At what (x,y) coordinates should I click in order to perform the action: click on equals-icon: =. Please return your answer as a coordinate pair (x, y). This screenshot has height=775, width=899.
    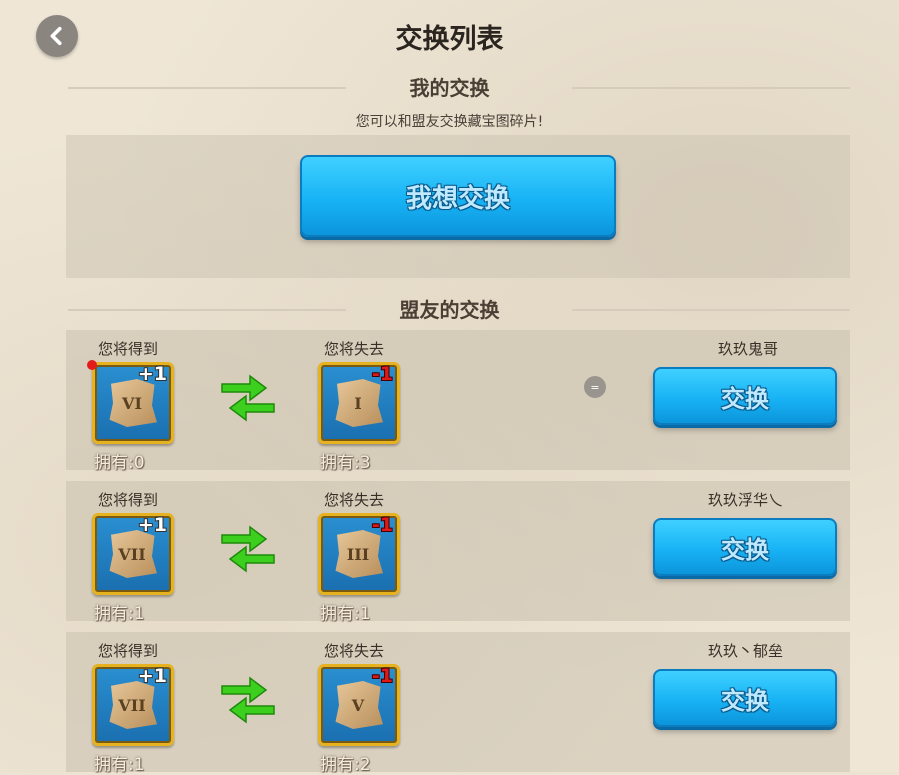
    Looking at the image, I should click on (595, 387).